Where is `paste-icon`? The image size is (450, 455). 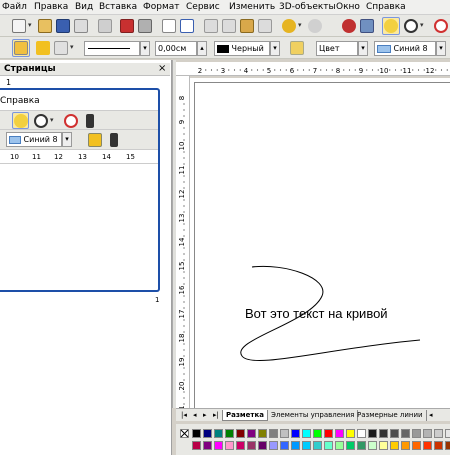 paste-icon is located at coordinates (247, 26).